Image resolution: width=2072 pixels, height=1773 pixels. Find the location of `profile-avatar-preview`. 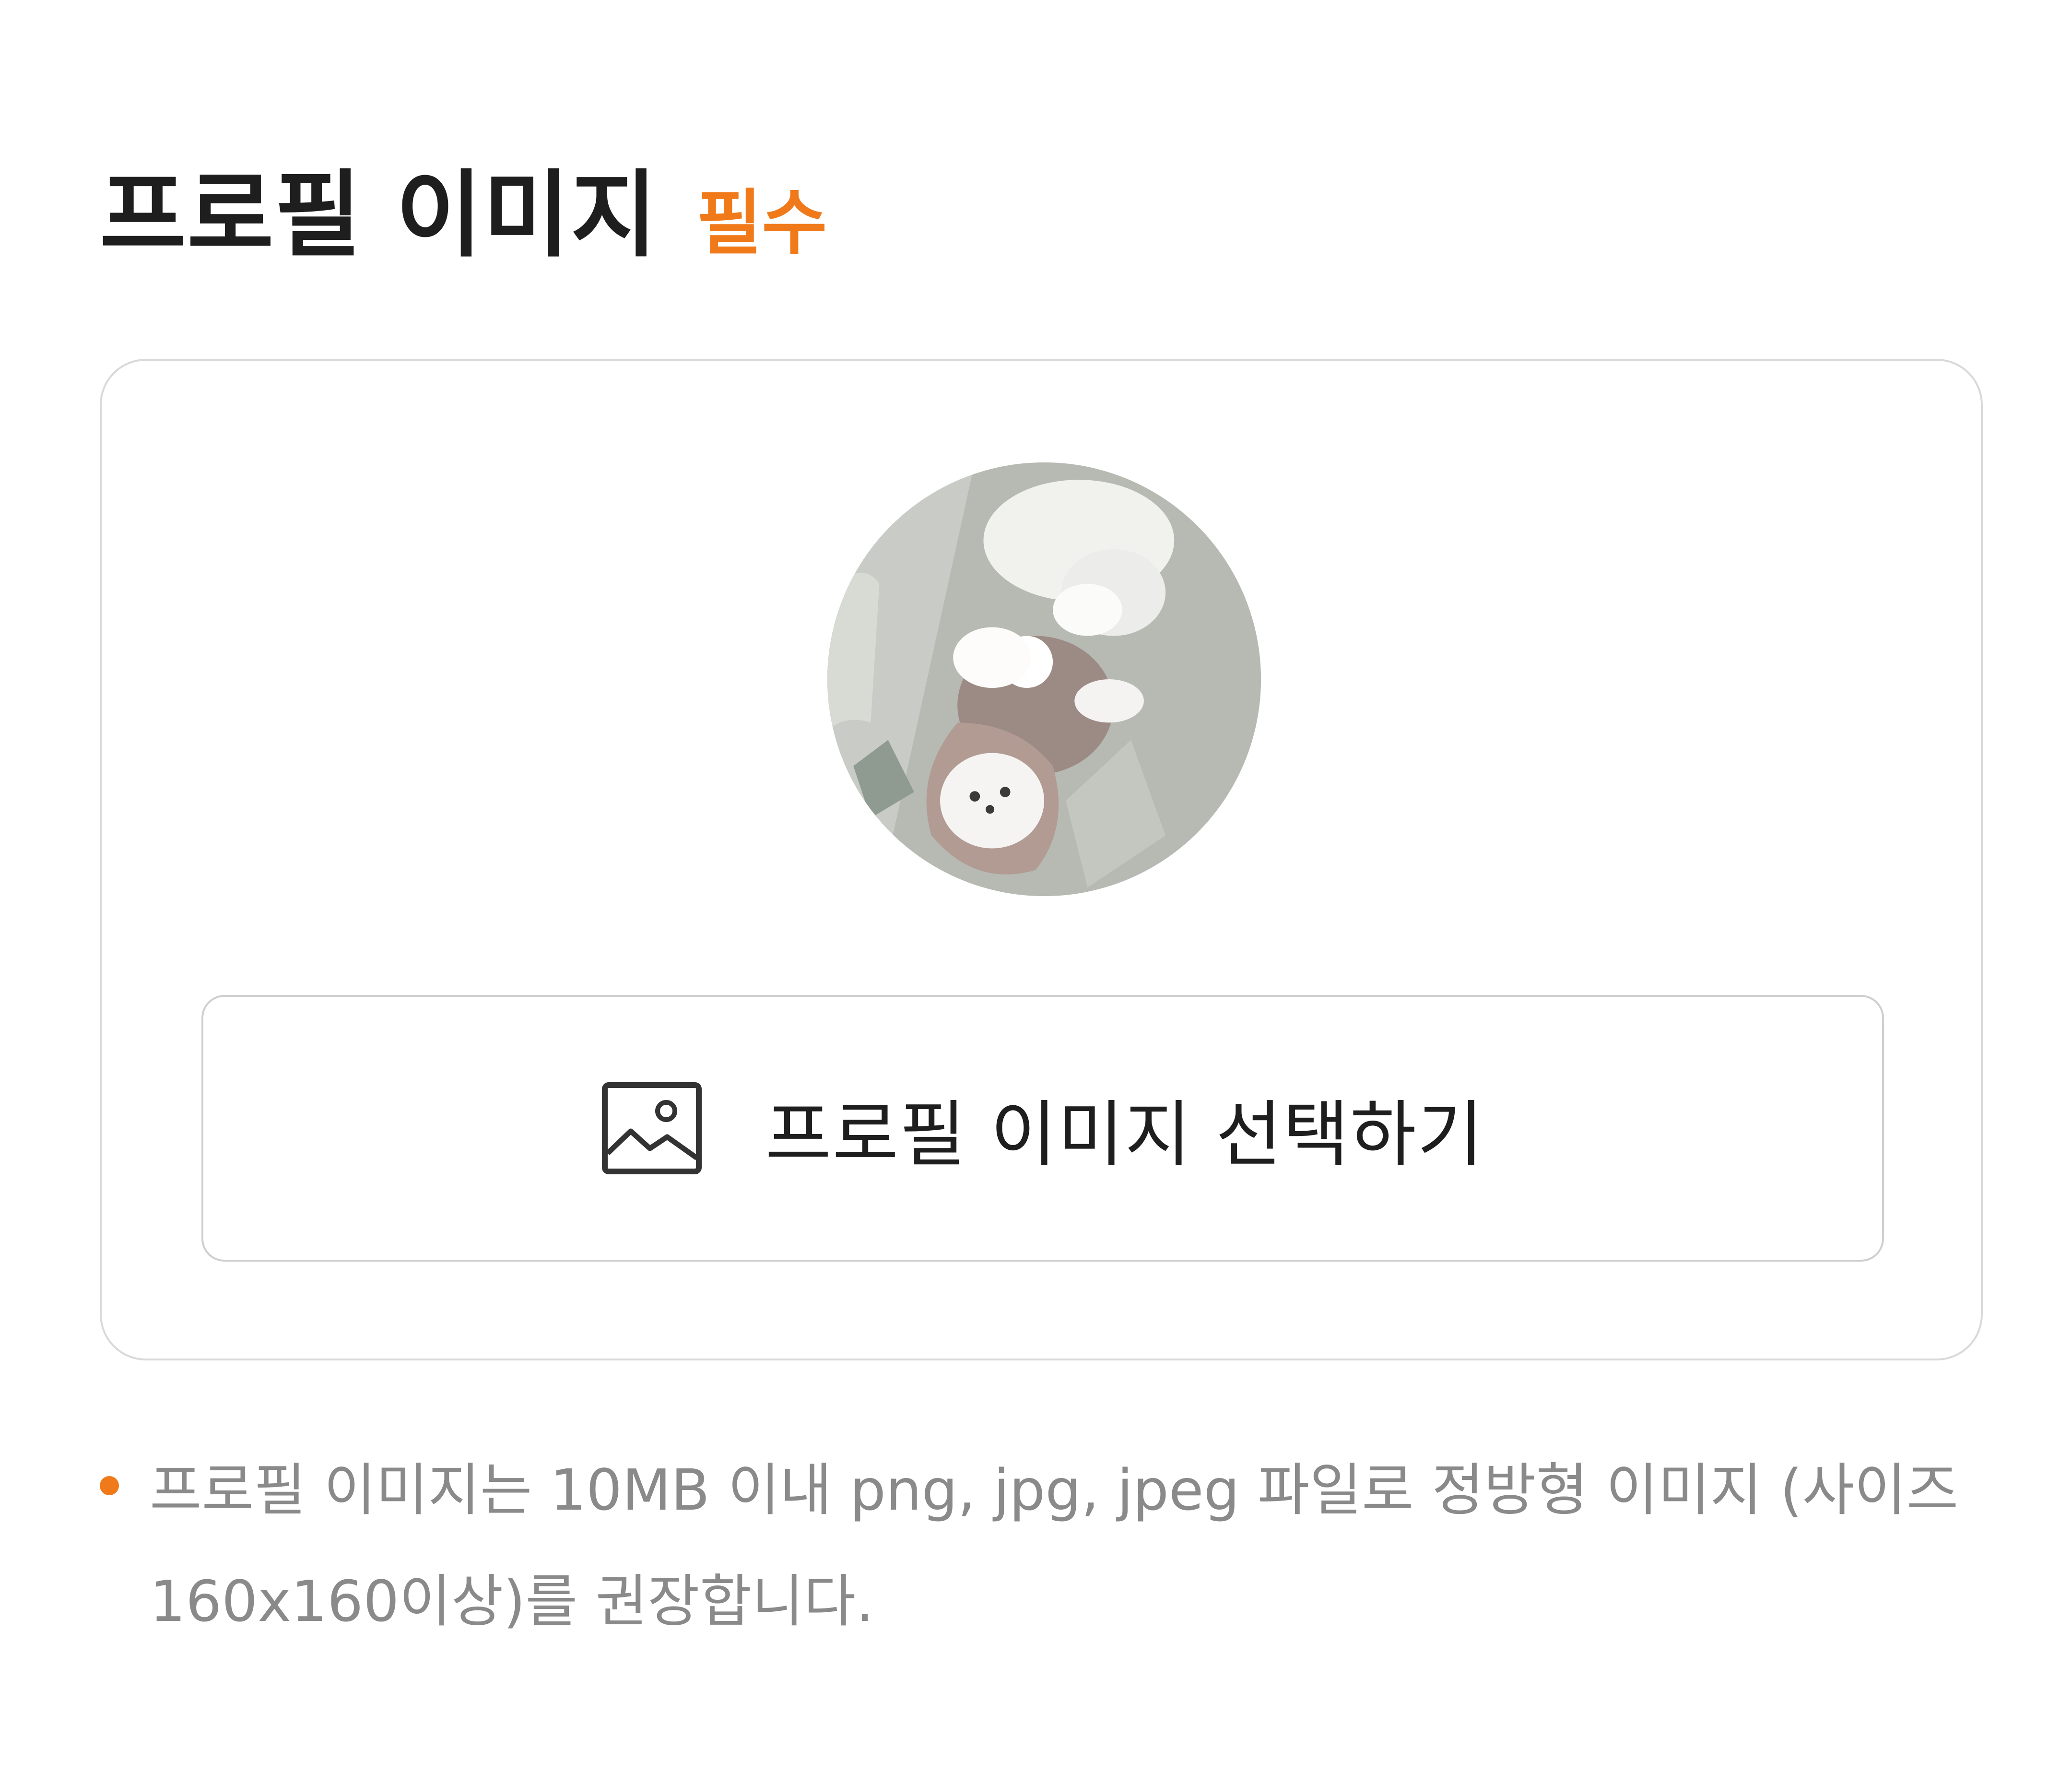

profile-avatar-preview is located at coordinates (1044, 679).